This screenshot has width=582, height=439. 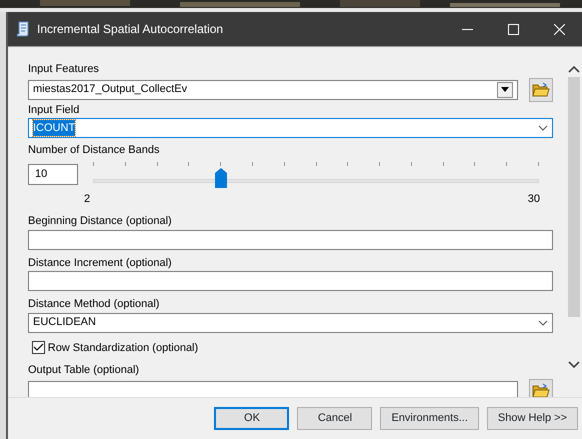 I want to click on ok-button: OK, so click(x=252, y=418).